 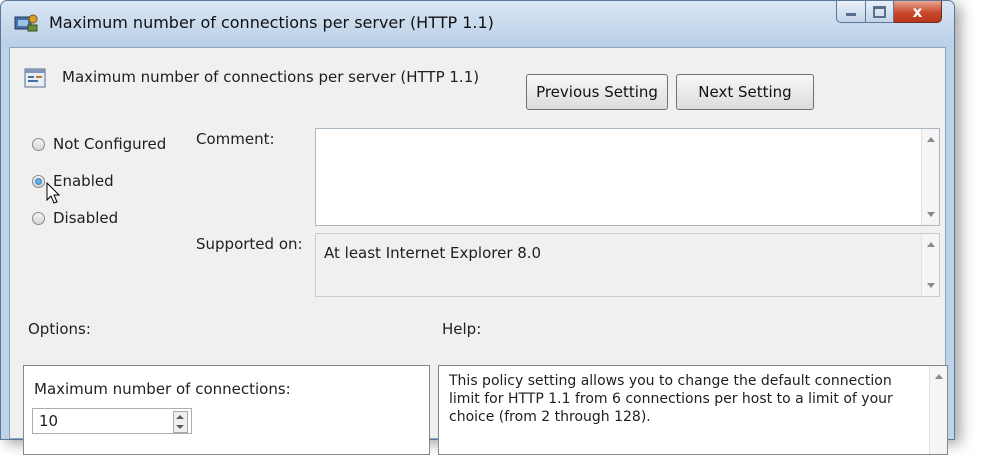 I want to click on radio-not-configured: Not Configured, so click(x=99, y=144).